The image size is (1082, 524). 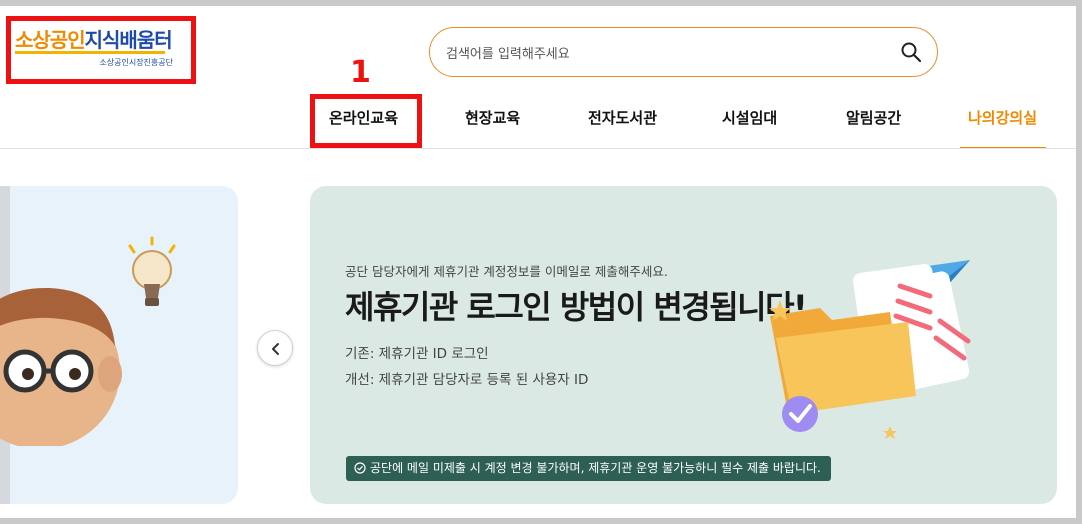 I want to click on logo-underline, so click(x=90, y=52).